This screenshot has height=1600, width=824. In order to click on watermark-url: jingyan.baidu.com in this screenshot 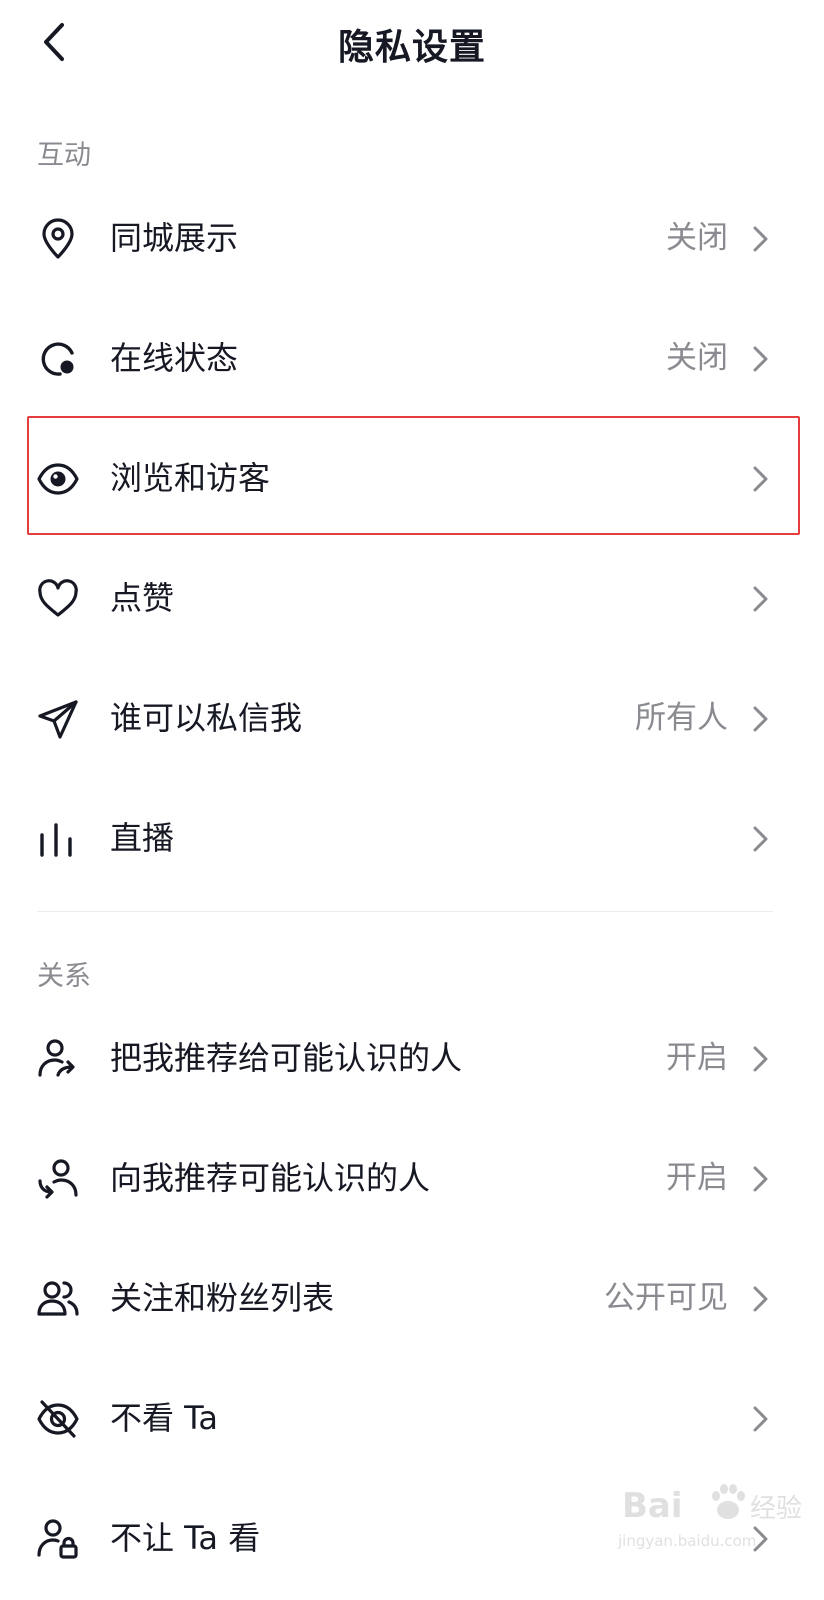, I will do `click(687, 1541)`.